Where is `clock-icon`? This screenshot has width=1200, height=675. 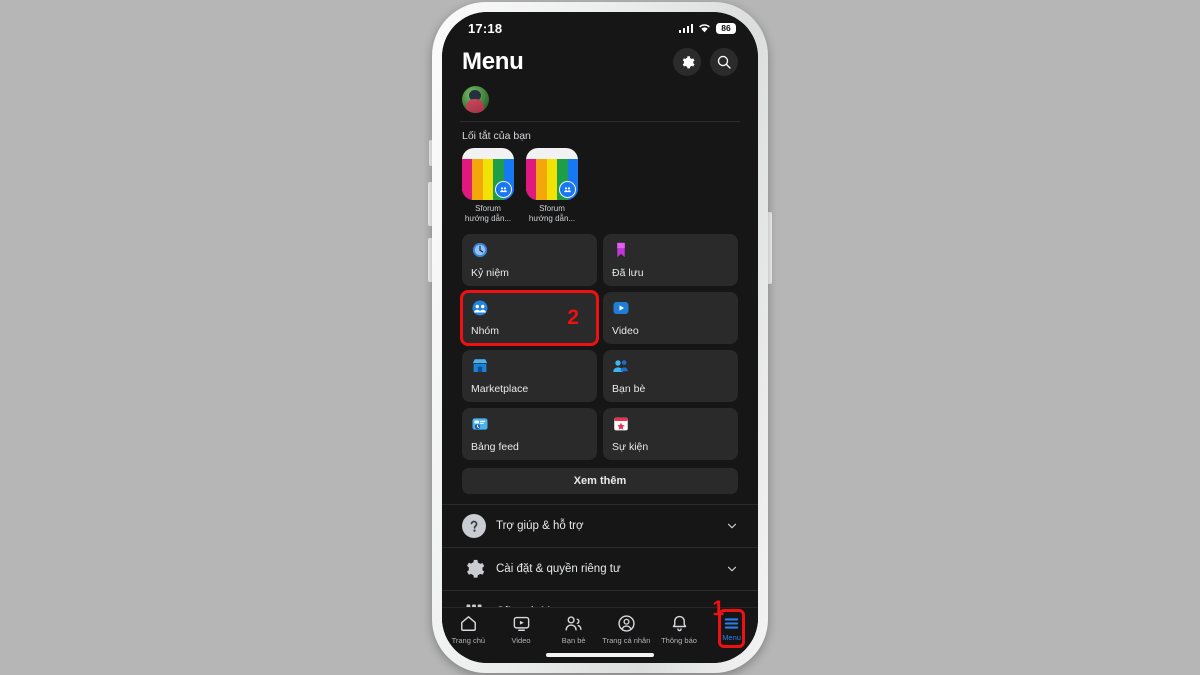 clock-icon is located at coordinates (480, 250).